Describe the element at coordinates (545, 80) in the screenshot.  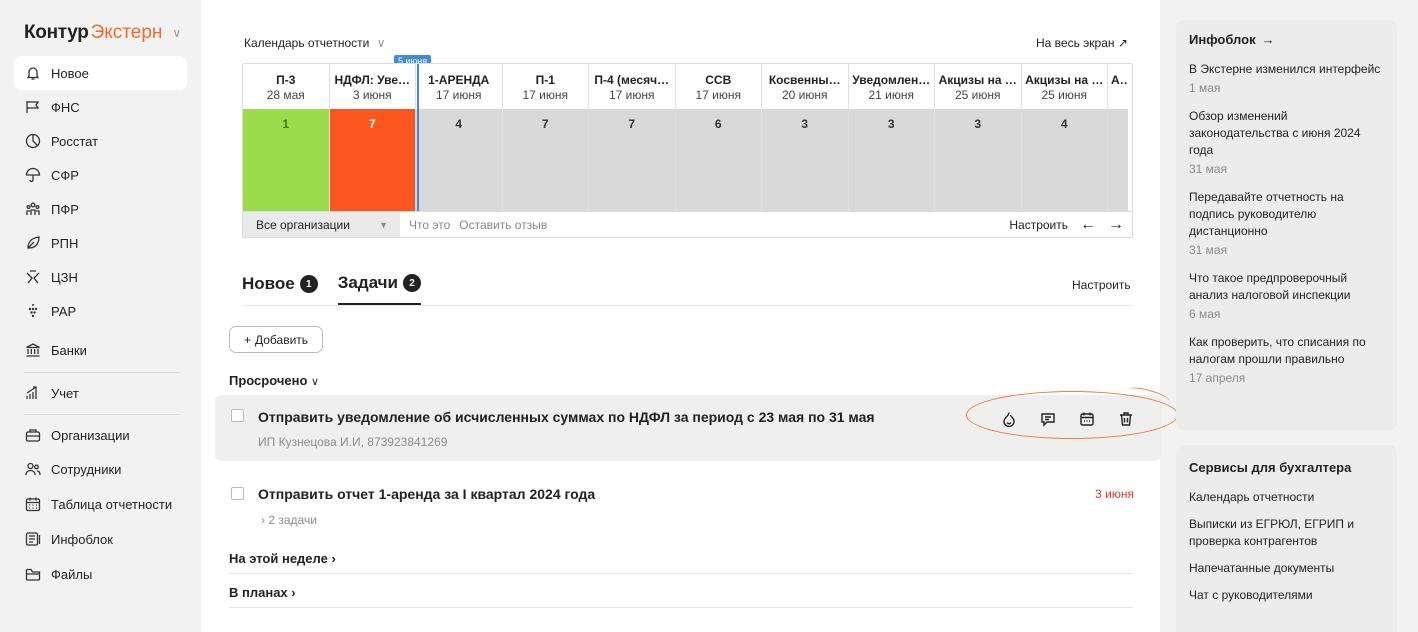
I see `report-name: П-1` at that location.